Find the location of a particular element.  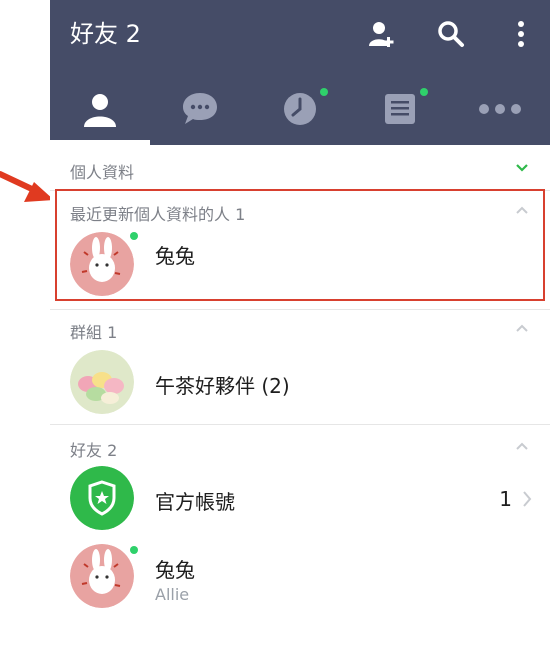

tab-timeline is located at coordinates (300, 109).